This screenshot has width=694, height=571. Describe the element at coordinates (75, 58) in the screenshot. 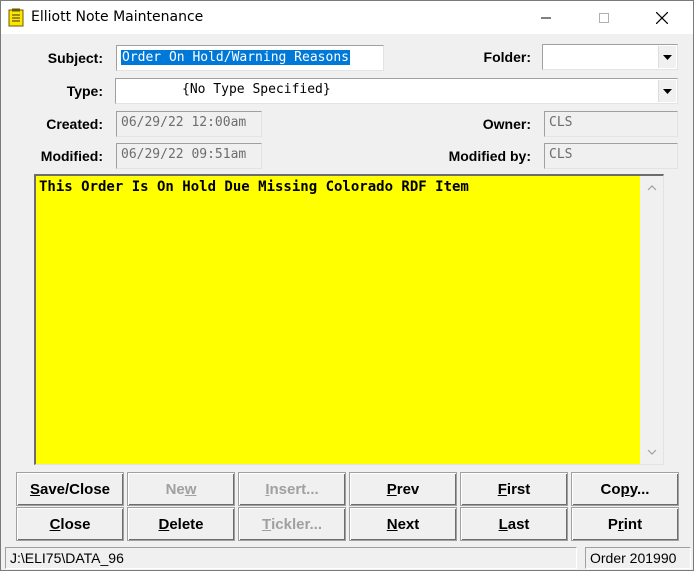

I see `subject-label: Subject:` at that location.